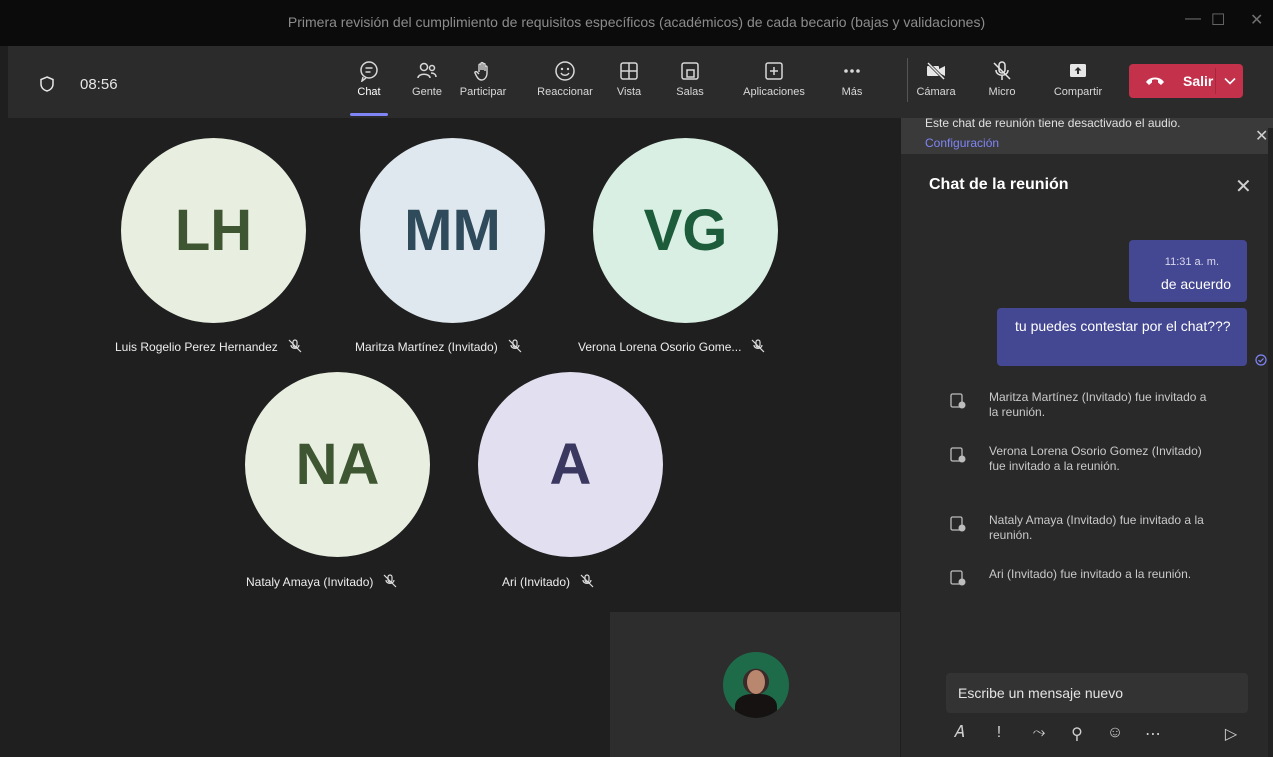 The image size is (1273, 757). Describe the element at coordinates (565, 92) in the screenshot. I see `react-button-label: Reaccionar` at that location.